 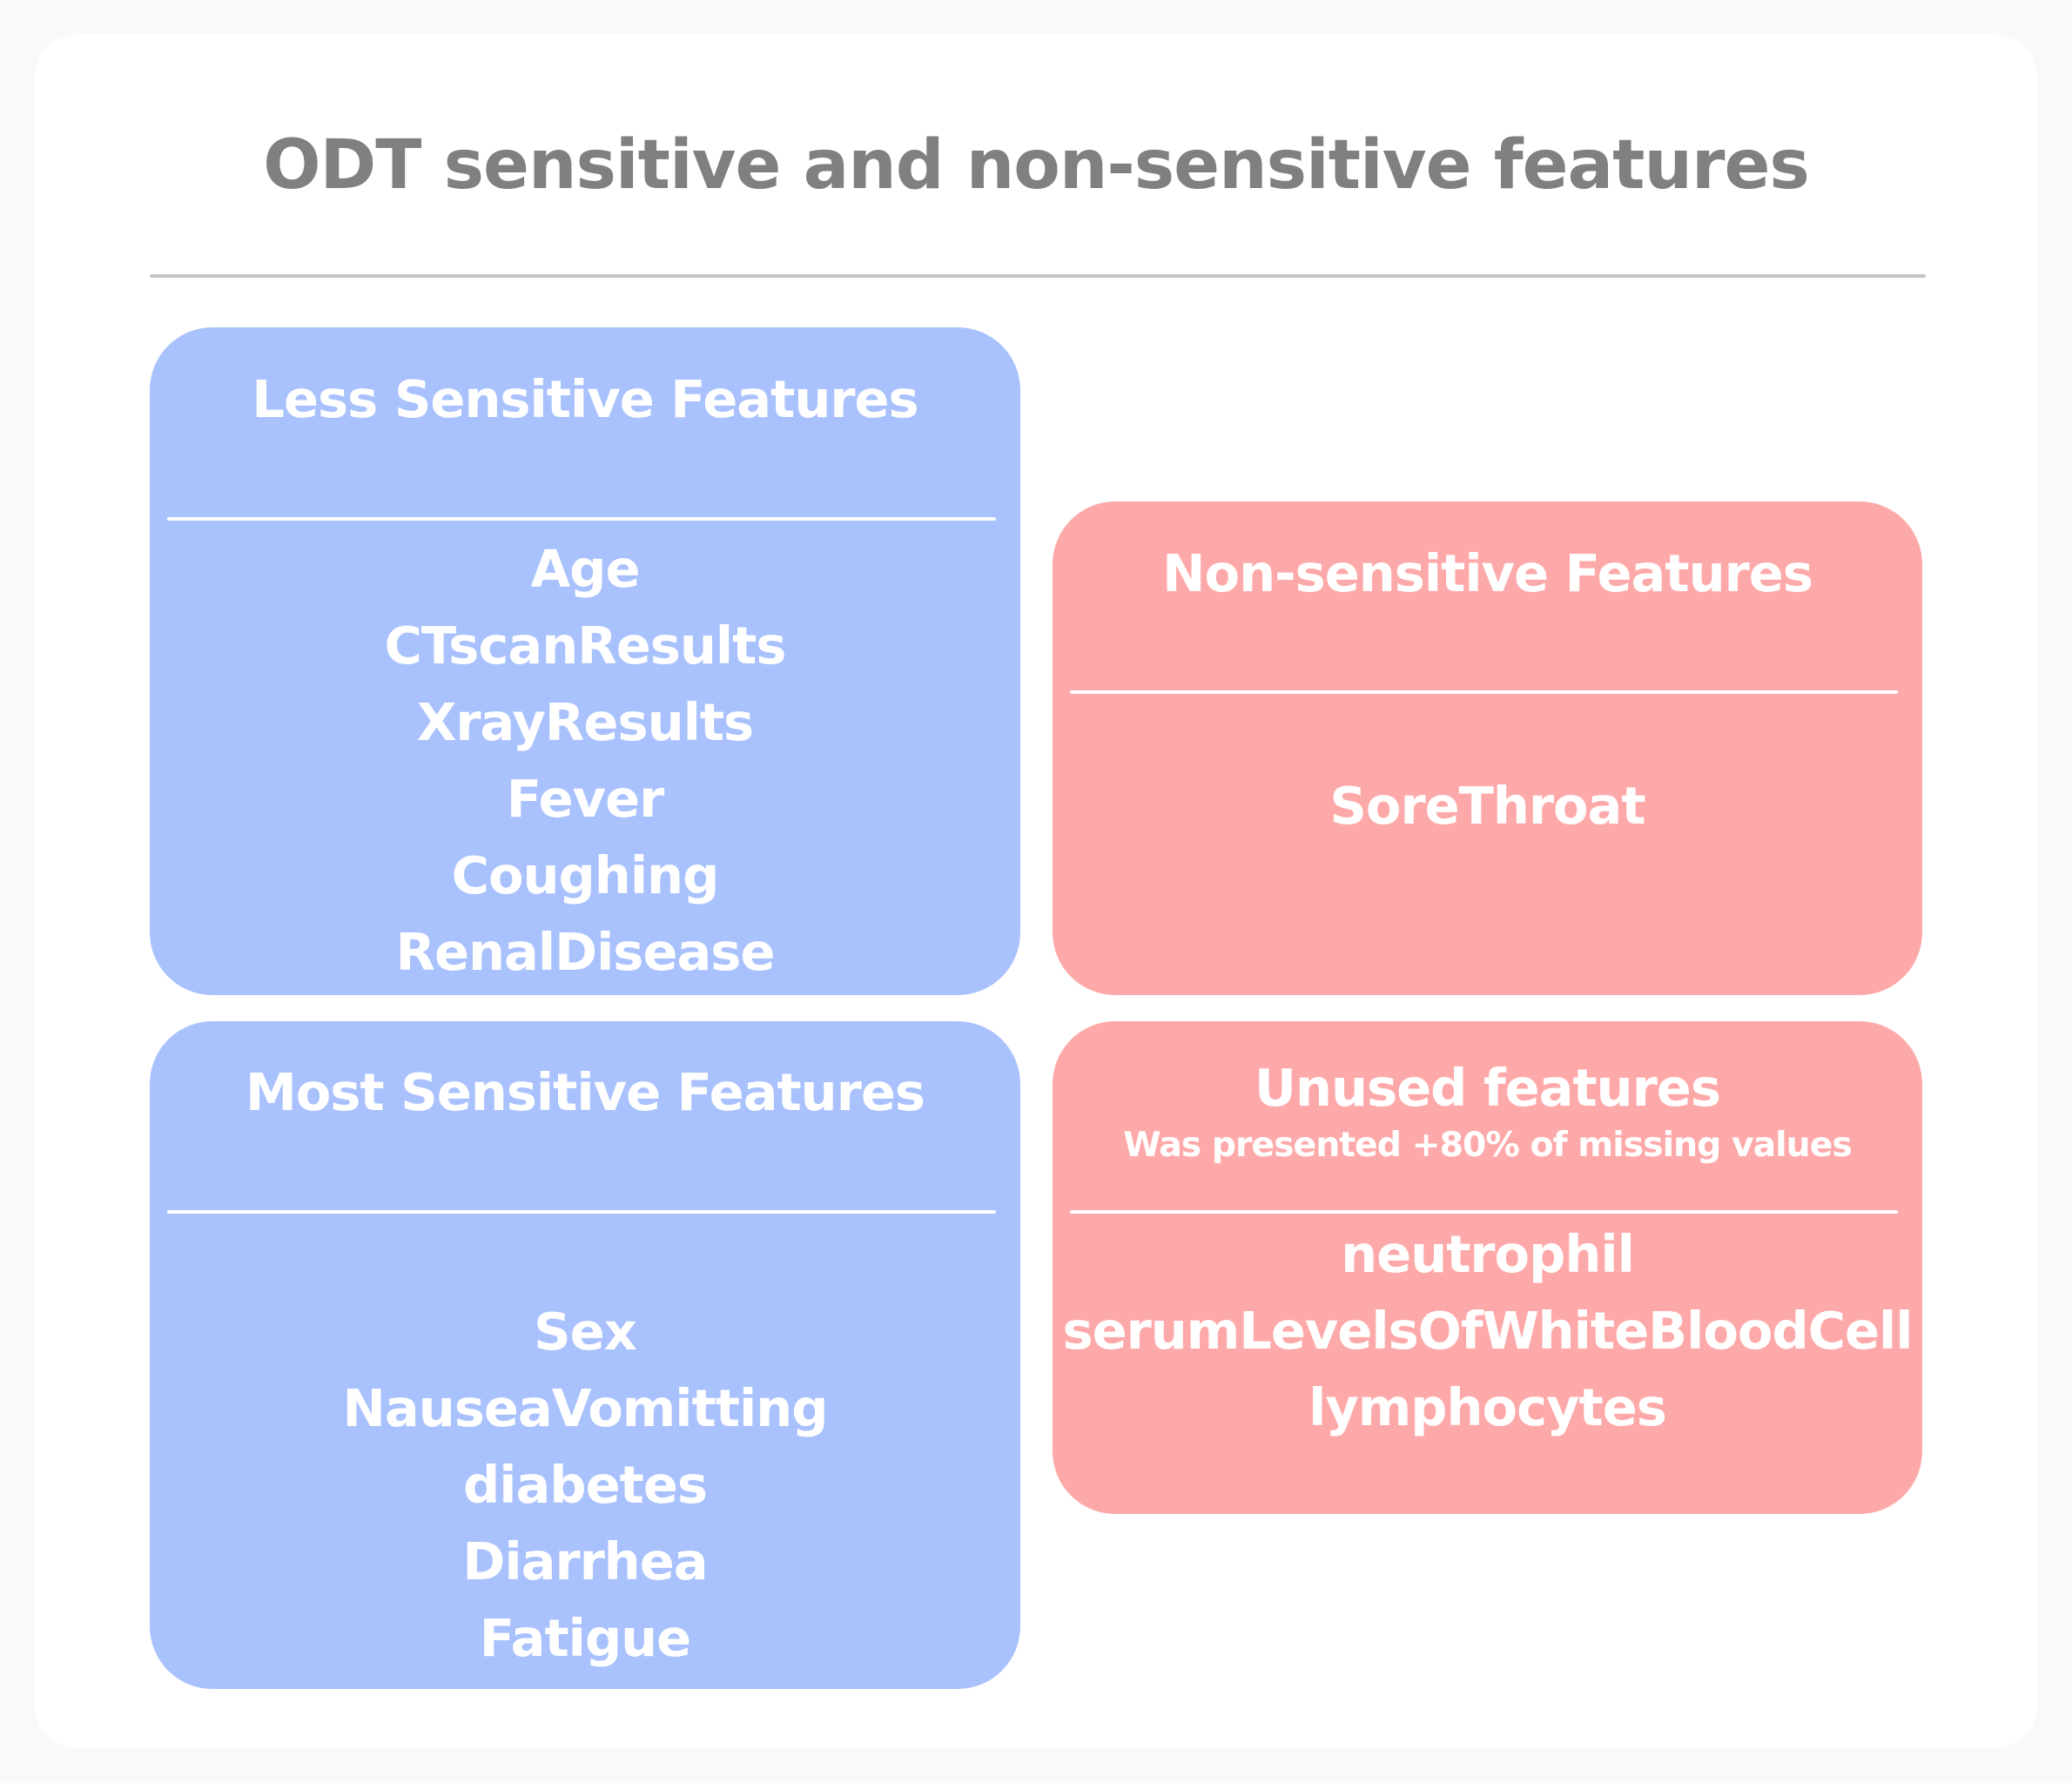 I want to click on box-heading: Most Sensitive Features, so click(x=585, y=1092).